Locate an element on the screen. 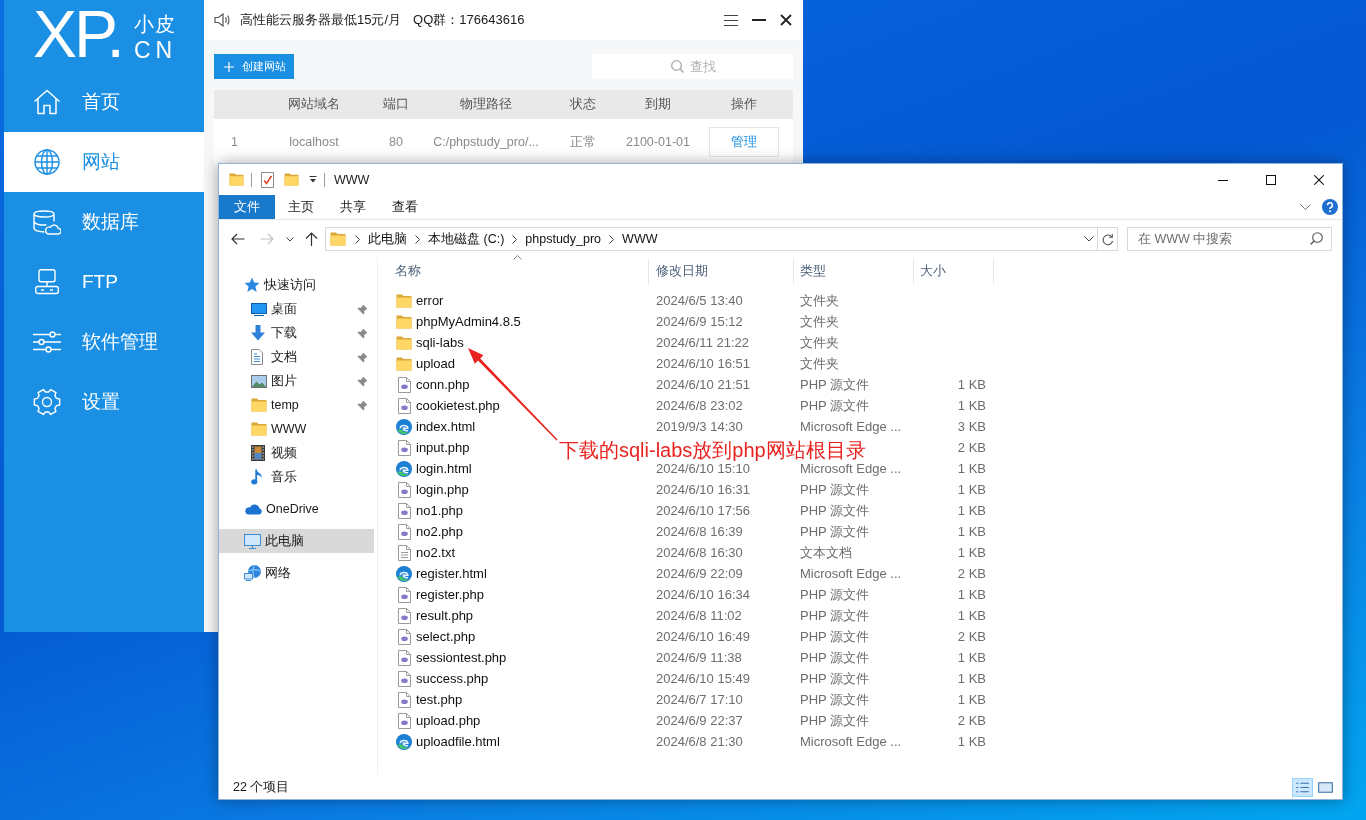  nav-item: 网站 is located at coordinates (104, 162).